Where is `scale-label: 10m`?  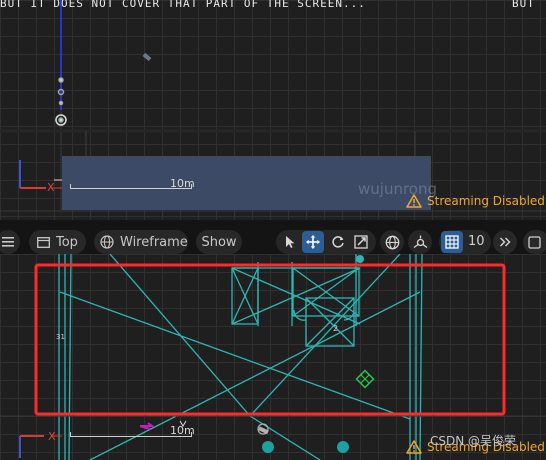
scale-label: 10m is located at coordinates (182, 183).